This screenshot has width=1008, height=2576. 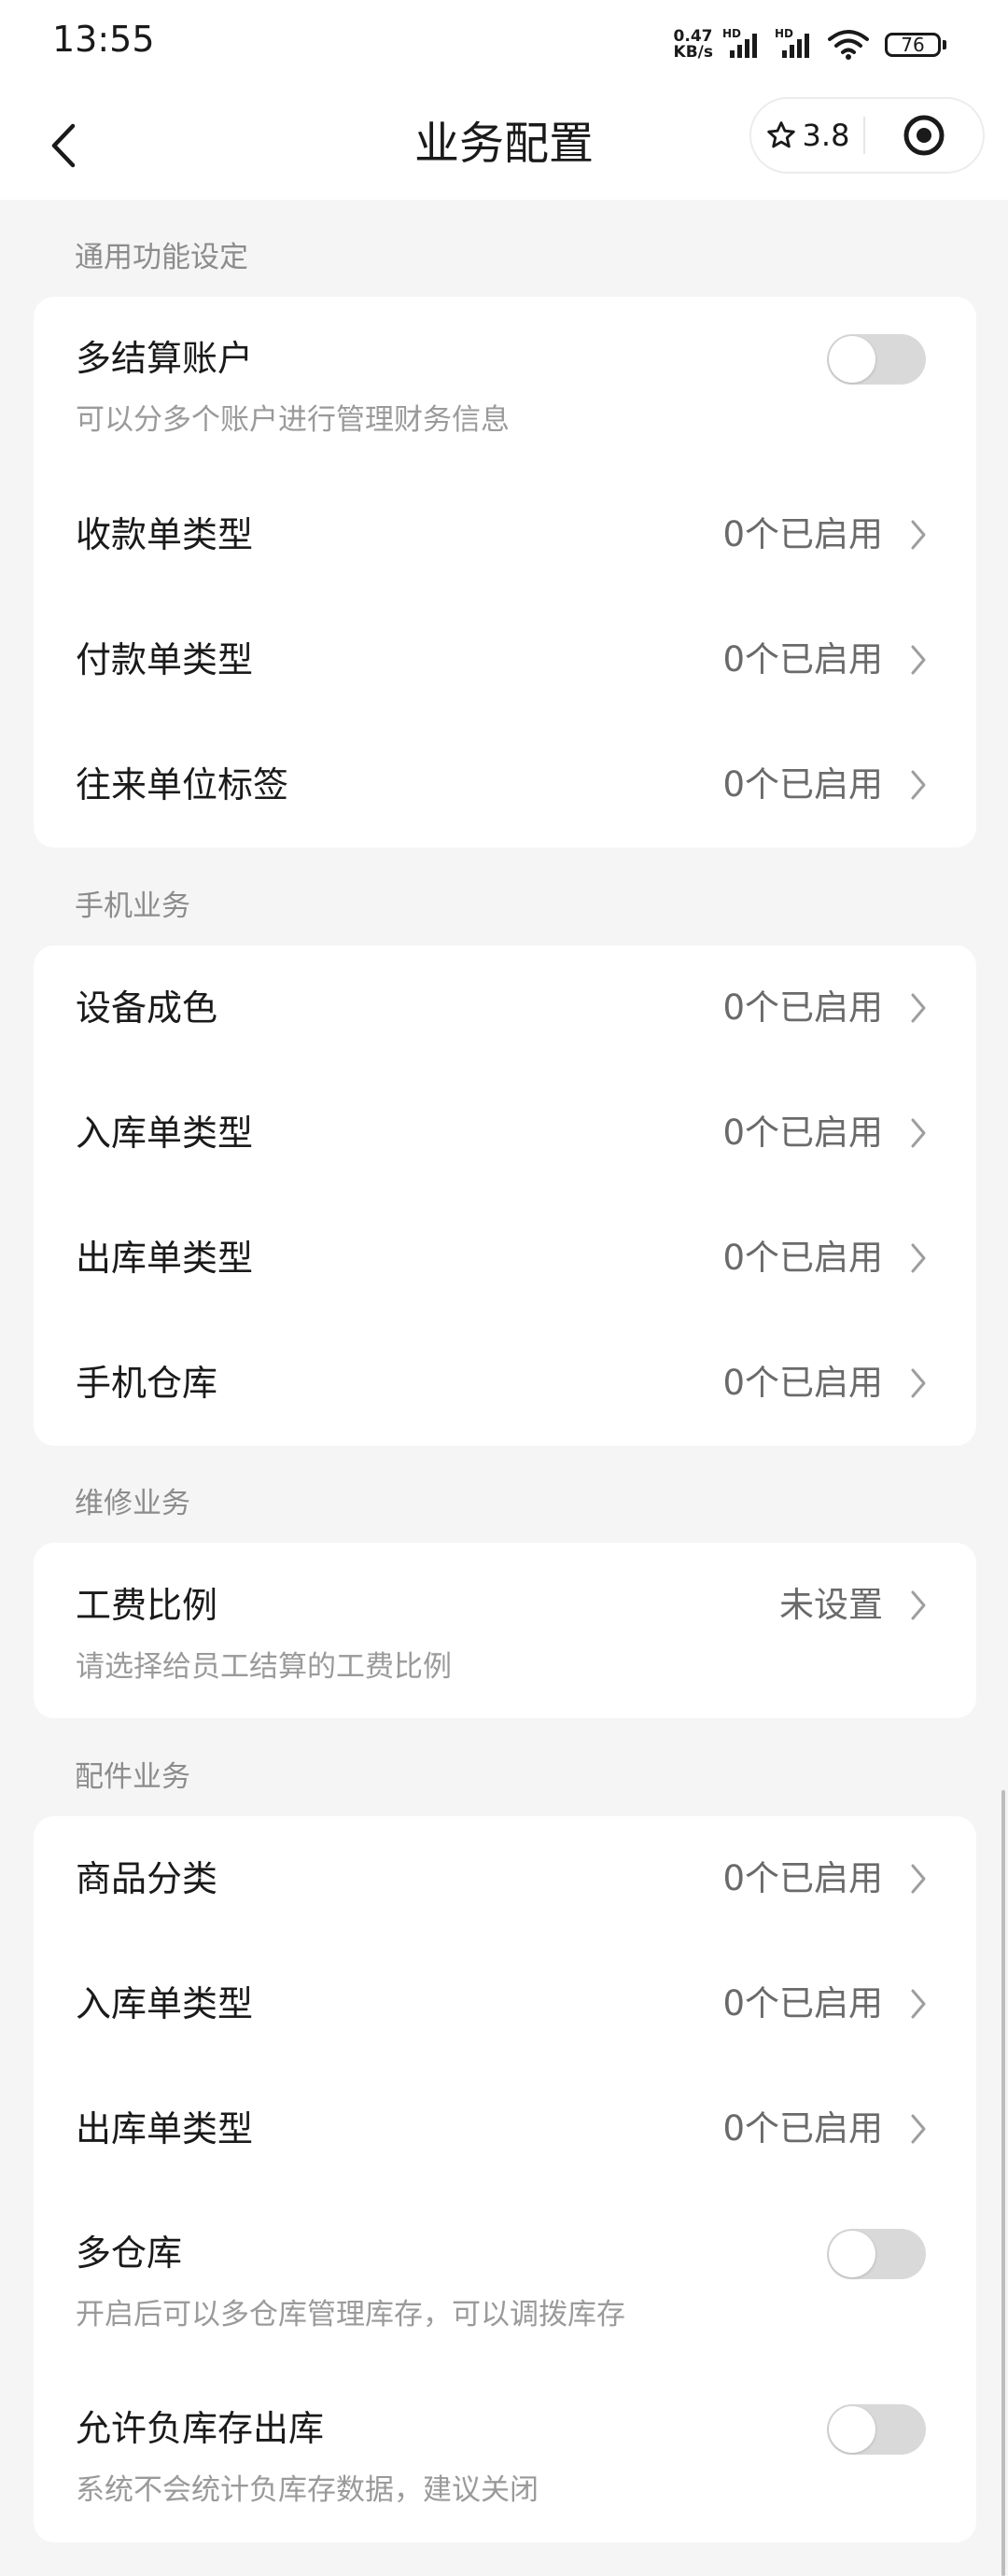 I want to click on row-title: 工费比例, so click(x=147, y=1605).